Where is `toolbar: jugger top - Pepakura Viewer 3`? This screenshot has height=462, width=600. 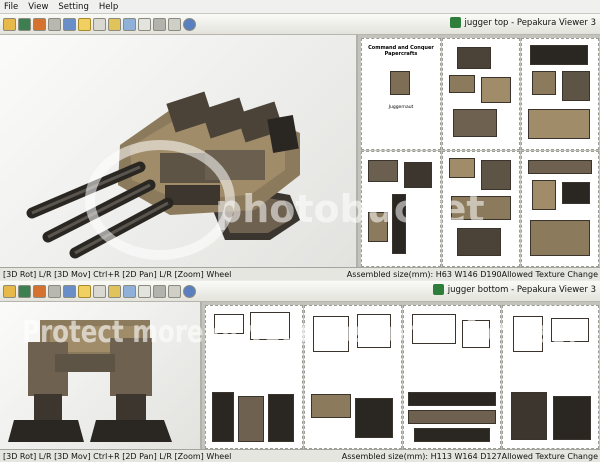
toolbar: jugger top - Pepakura Viewer 3 is located at coordinates (300, 24).